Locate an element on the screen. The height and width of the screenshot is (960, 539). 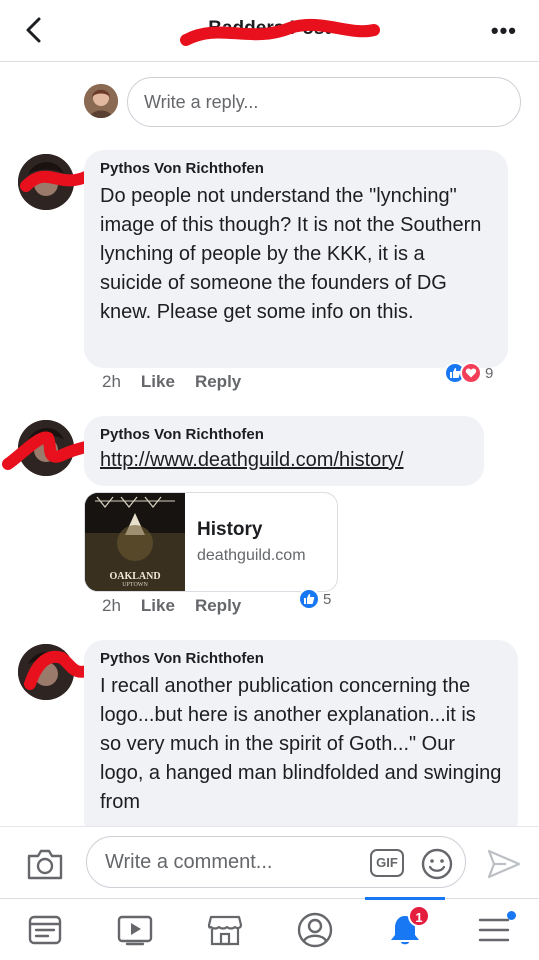
tab-menu is located at coordinates (494, 929).